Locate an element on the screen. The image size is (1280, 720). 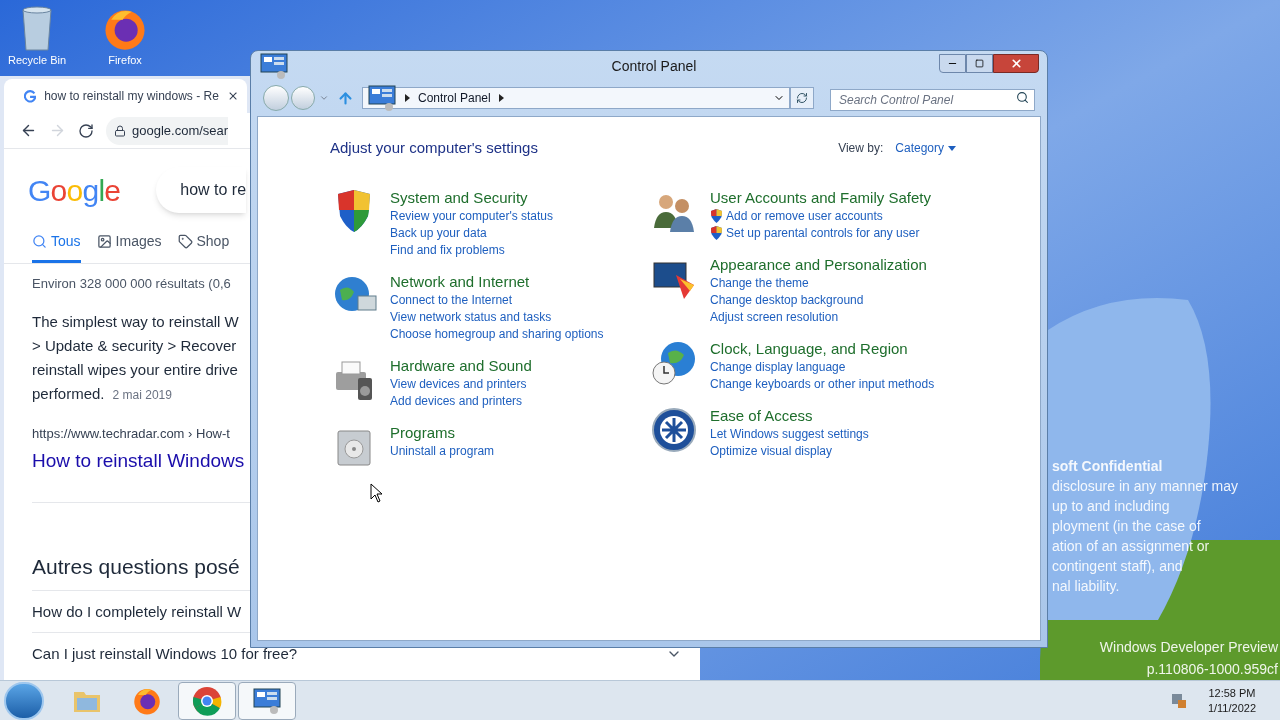
desktop-shortcut: Firefox is located at coordinates (125, 37).